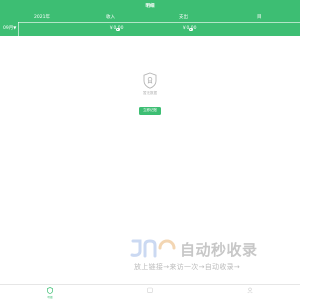  What do you see at coordinates (150, 110) in the screenshot?
I see `add-record-button: 立即记账` at bounding box center [150, 110].